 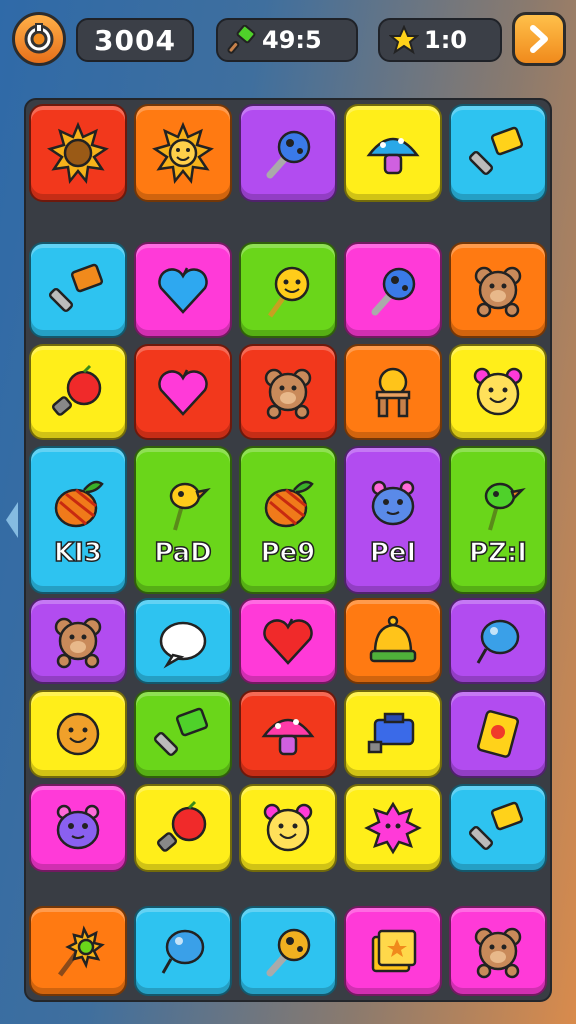 I want to click on next-button, so click(x=539, y=39).